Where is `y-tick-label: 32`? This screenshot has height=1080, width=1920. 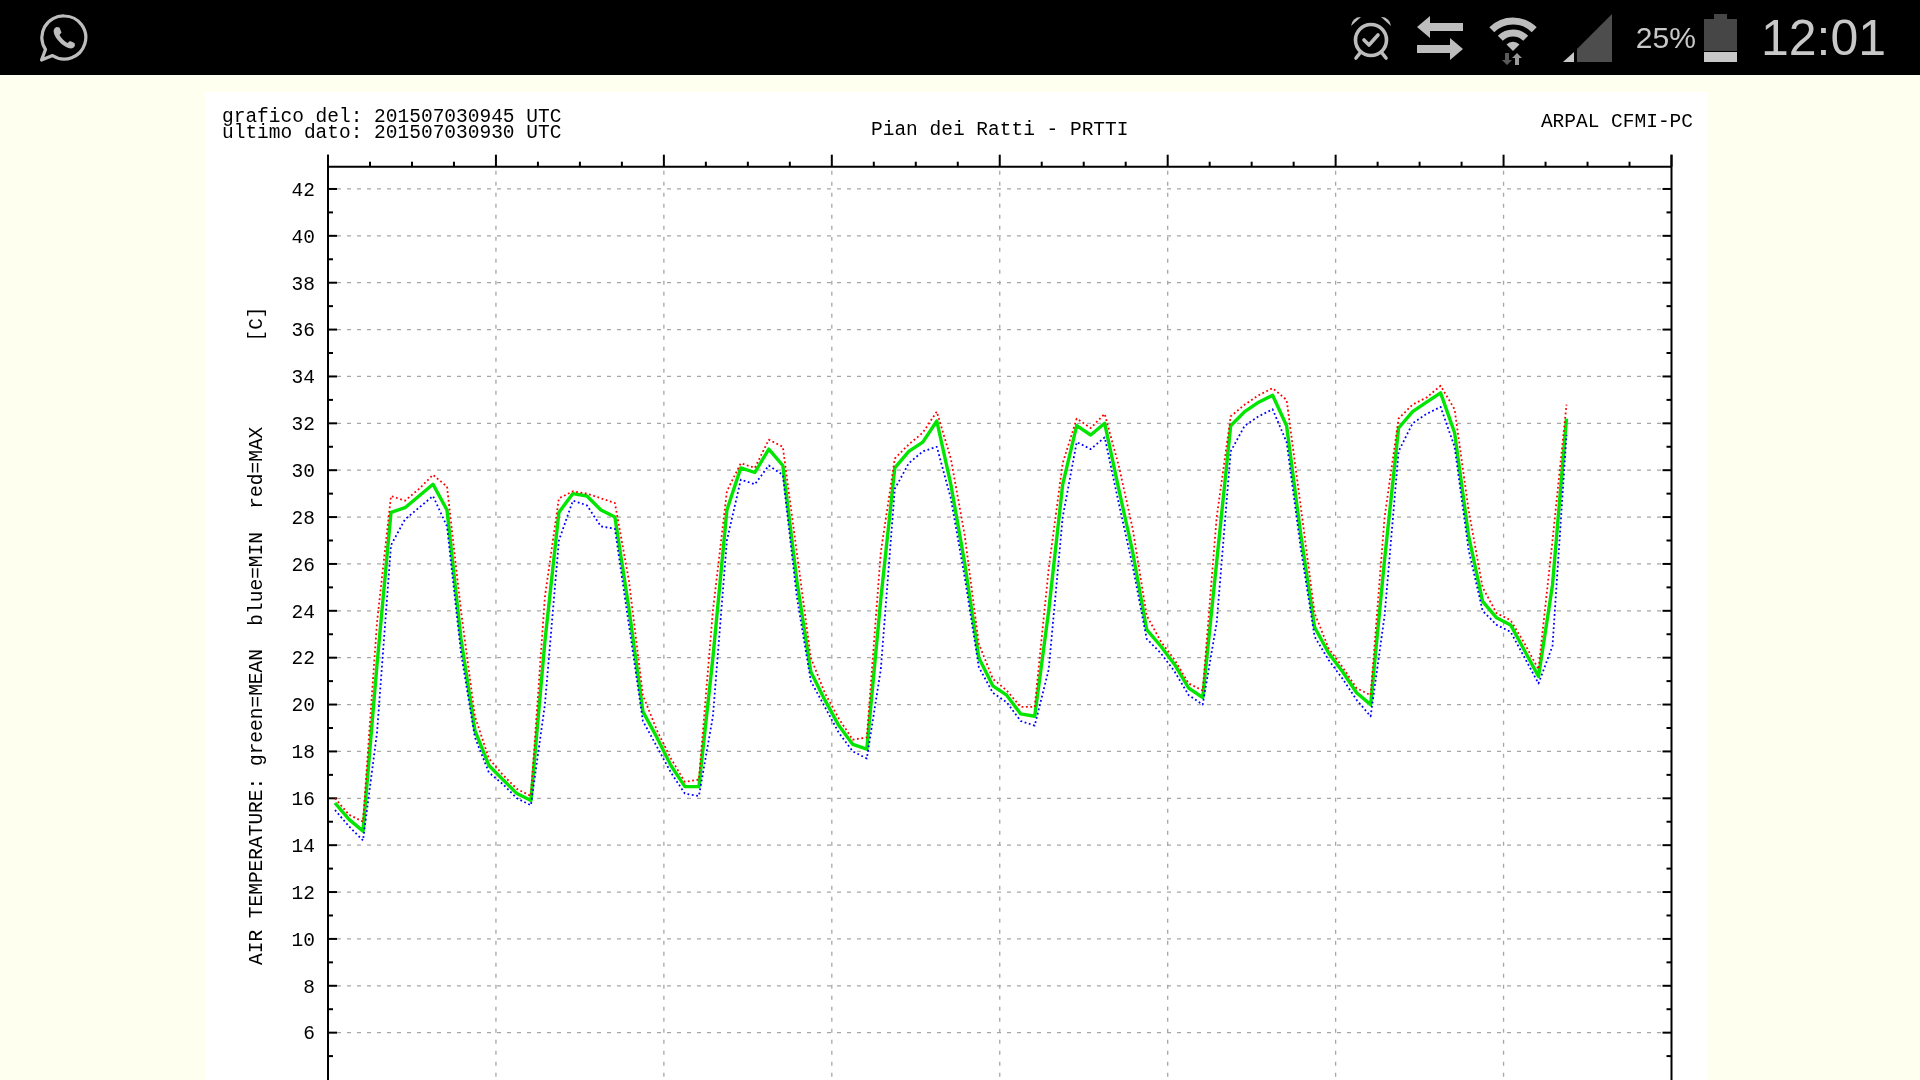 y-tick-label: 32 is located at coordinates (303, 425).